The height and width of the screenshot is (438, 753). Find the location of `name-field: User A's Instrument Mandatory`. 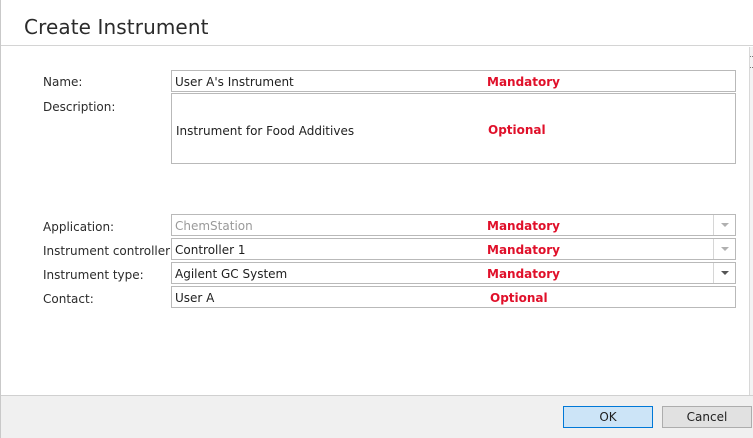

name-field: User A's Instrument Mandatory is located at coordinates (453, 81).